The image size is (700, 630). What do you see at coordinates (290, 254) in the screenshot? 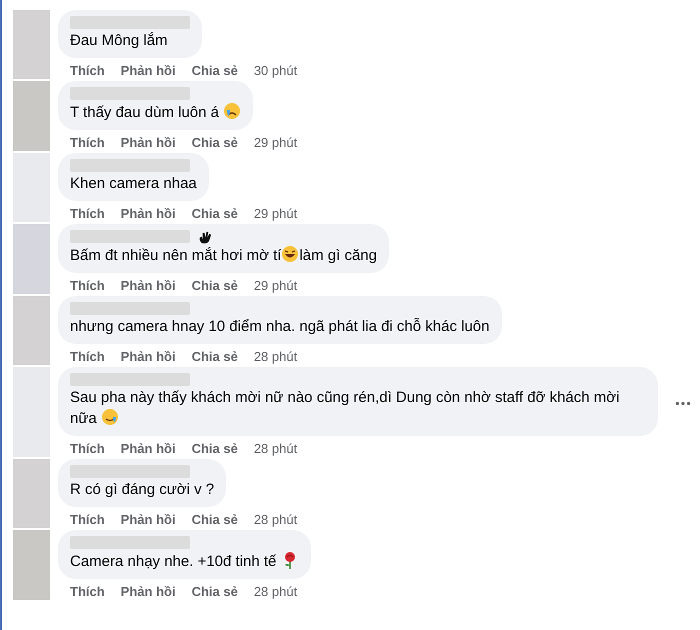
I see `laughing-face-icon` at bounding box center [290, 254].